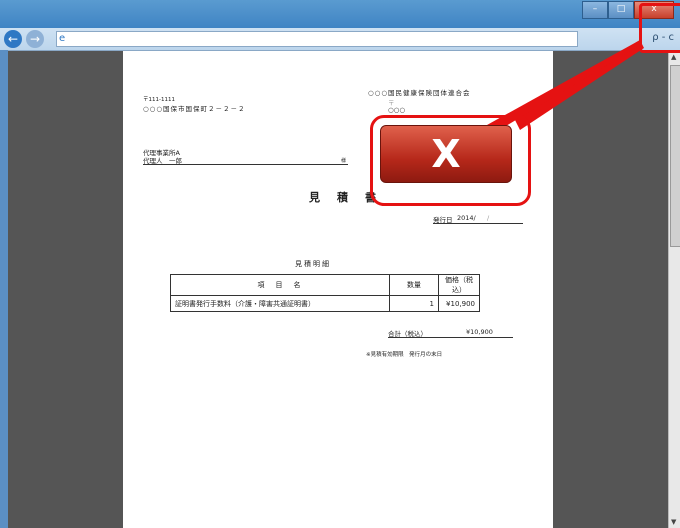  Describe the element at coordinates (313, 264) in the screenshot. I see `details-heading: 見積明細` at that location.